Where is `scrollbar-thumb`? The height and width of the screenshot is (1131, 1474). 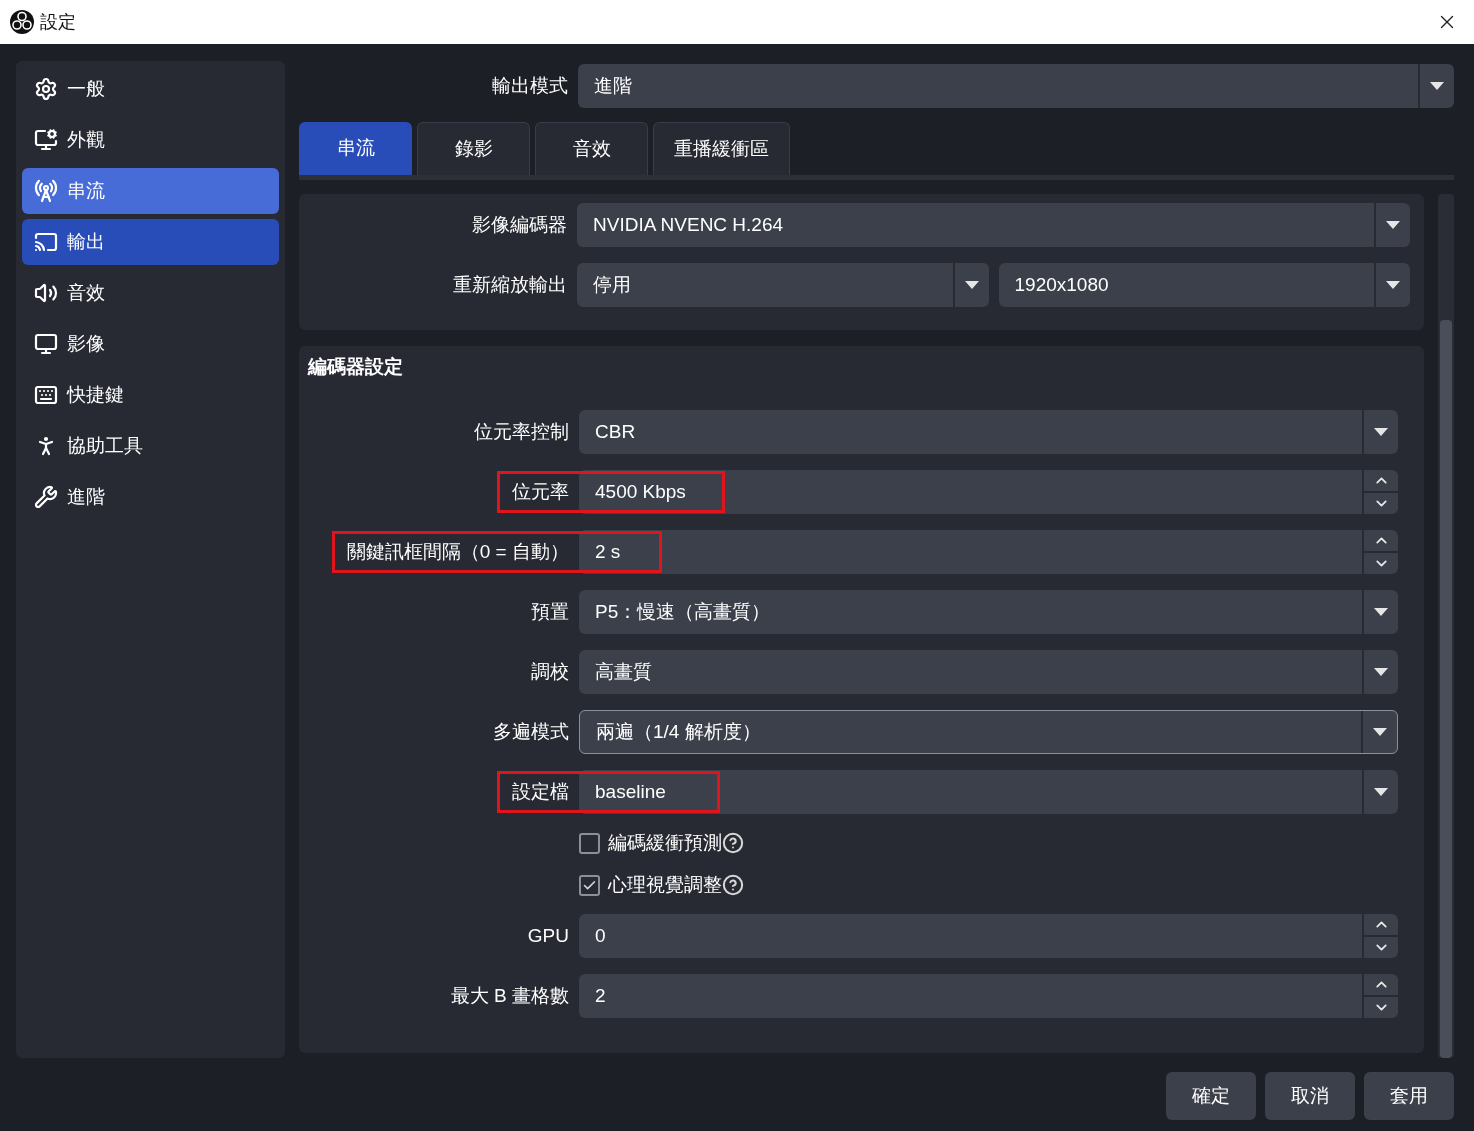 scrollbar-thumb is located at coordinates (1446, 689).